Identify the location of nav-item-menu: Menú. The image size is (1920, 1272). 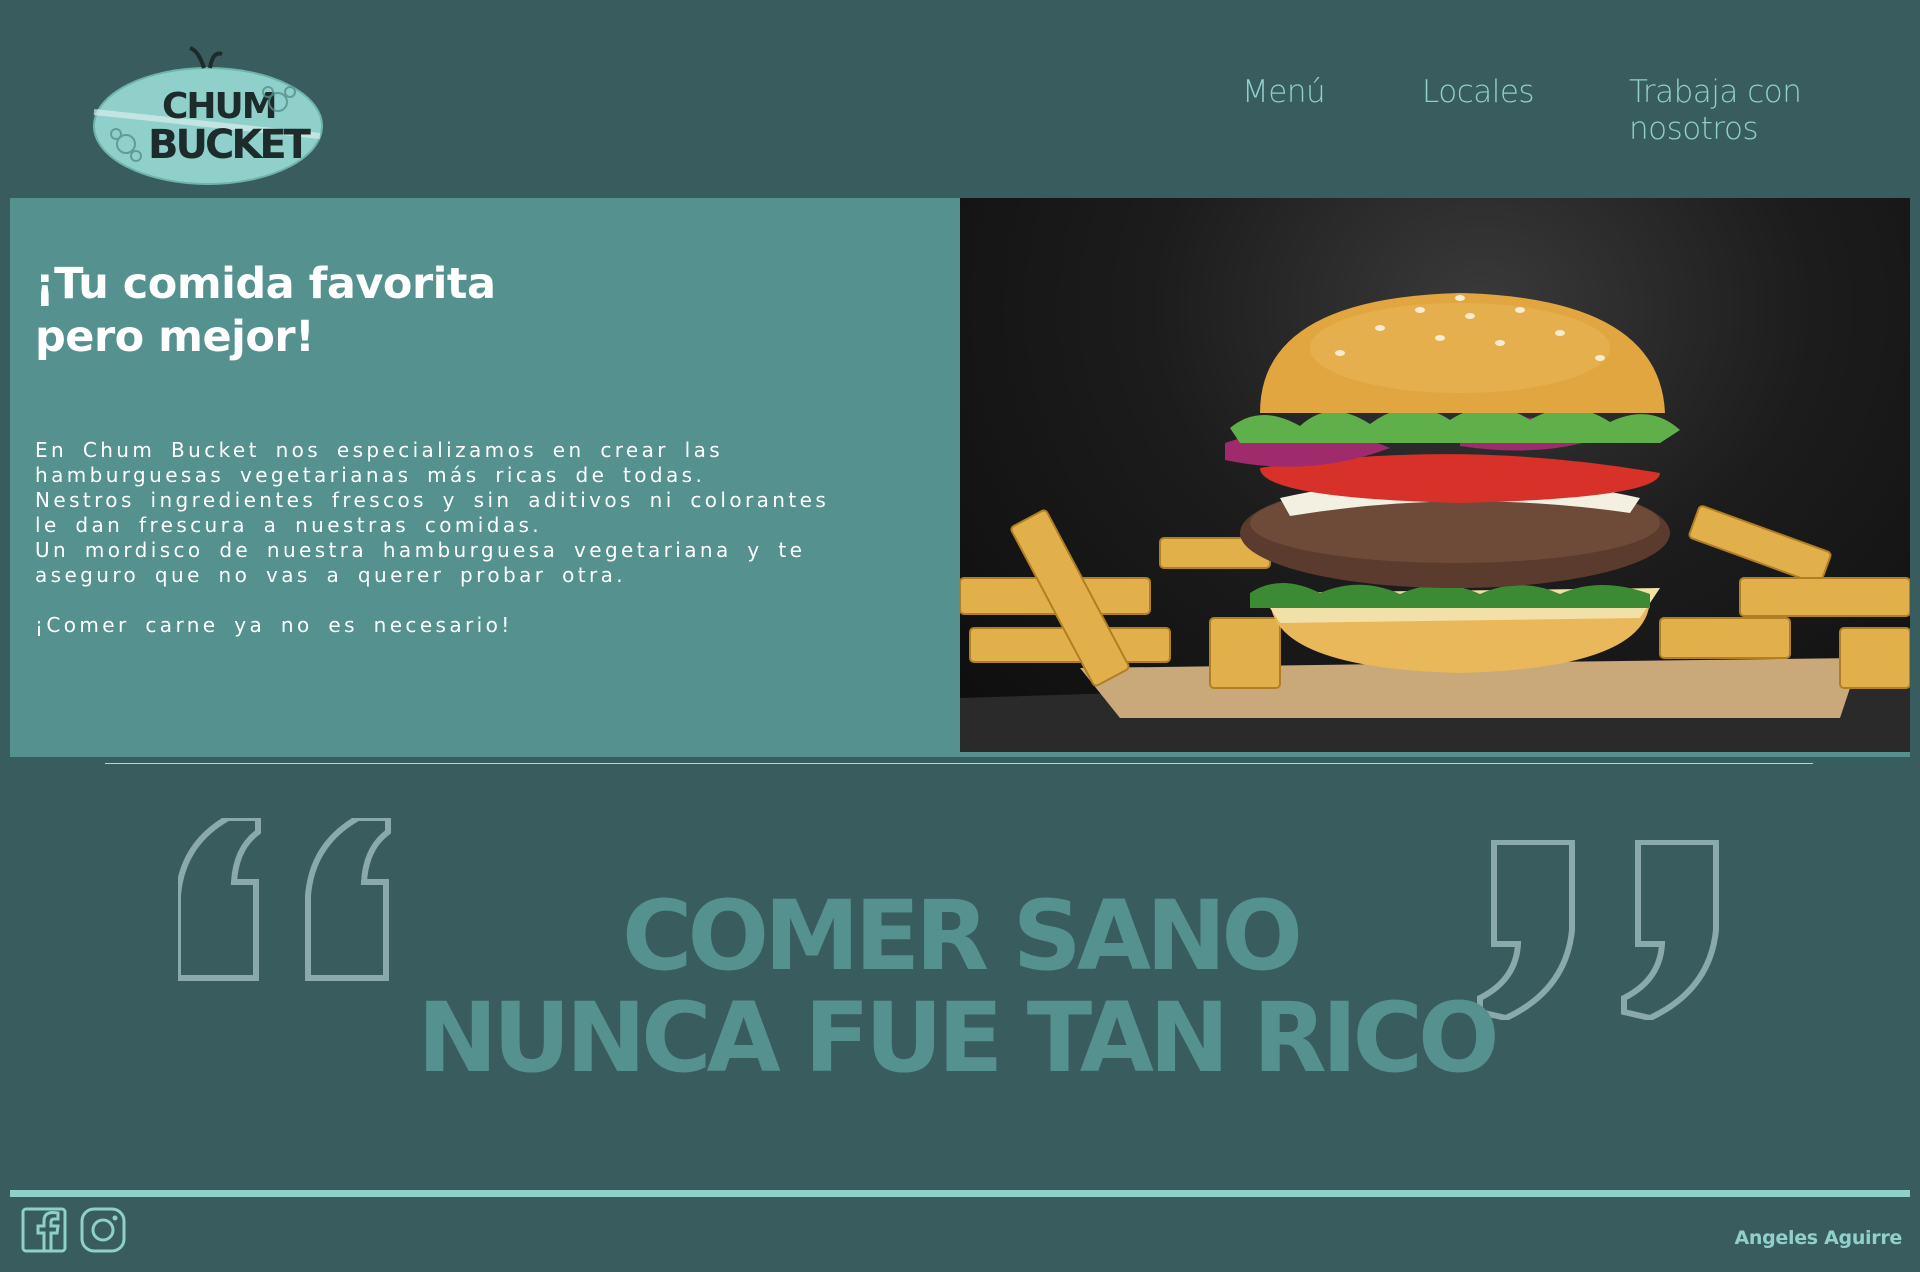
(1284, 92).